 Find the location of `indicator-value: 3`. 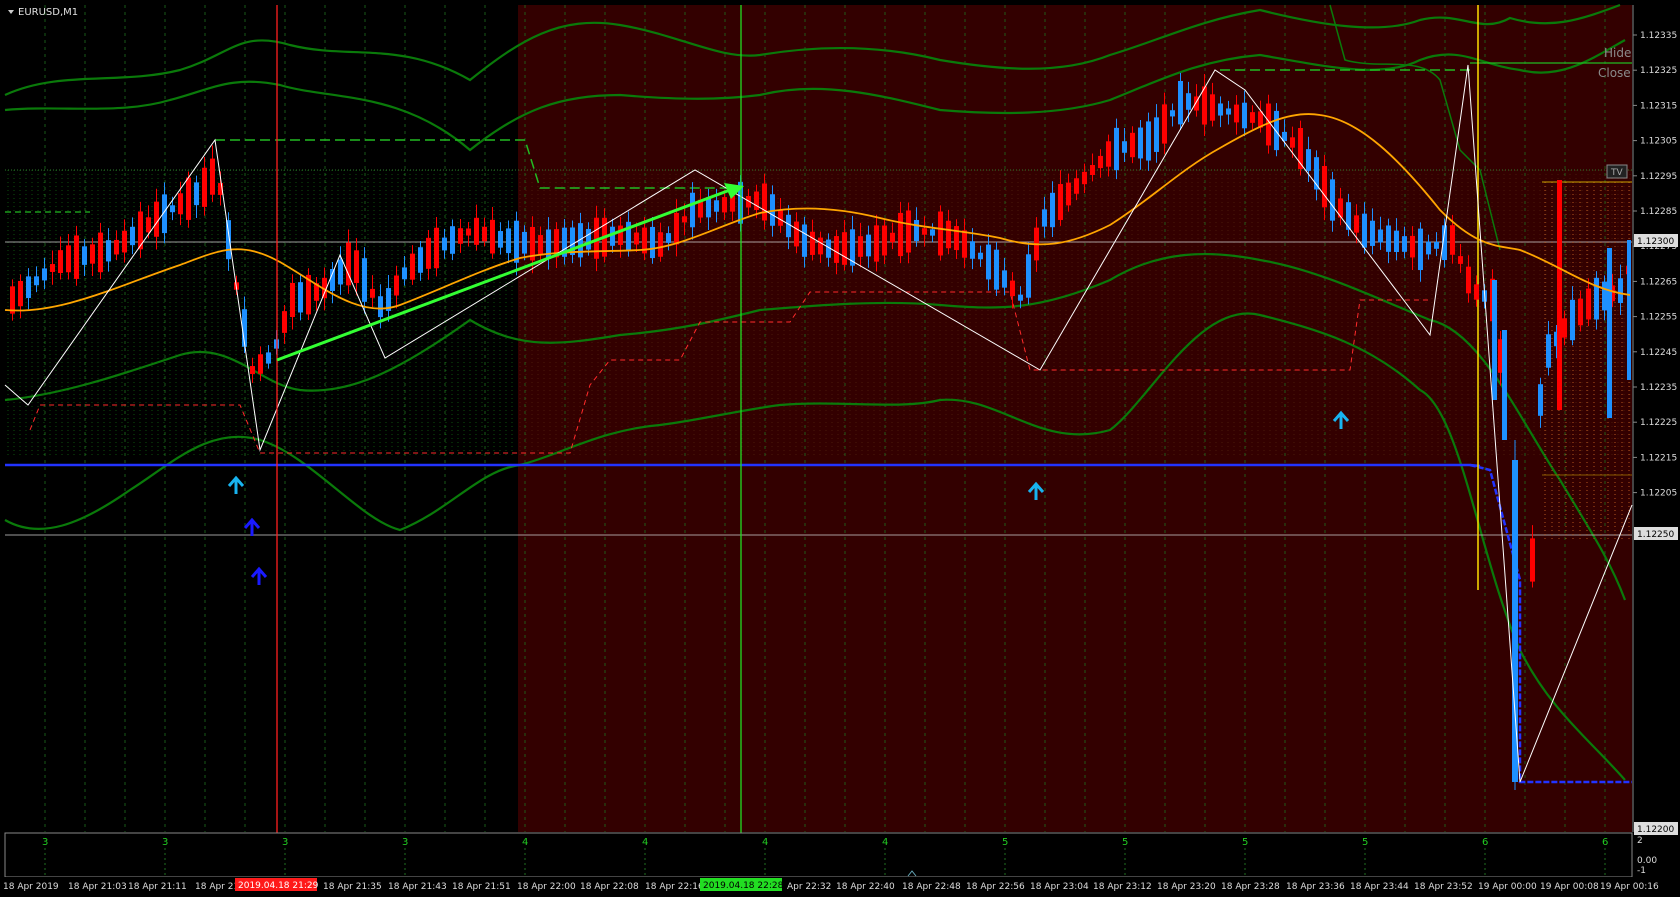

indicator-value: 3 is located at coordinates (405, 842).